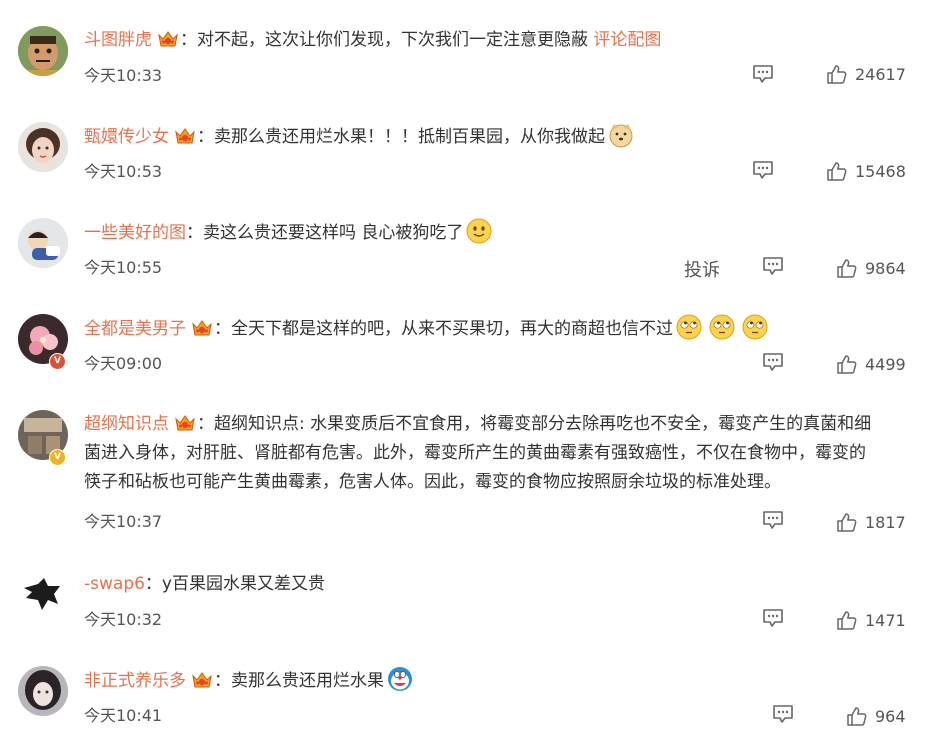 The height and width of the screenshot is (734, 939). I want to click on username-link: -swap6, so click(114, 584).